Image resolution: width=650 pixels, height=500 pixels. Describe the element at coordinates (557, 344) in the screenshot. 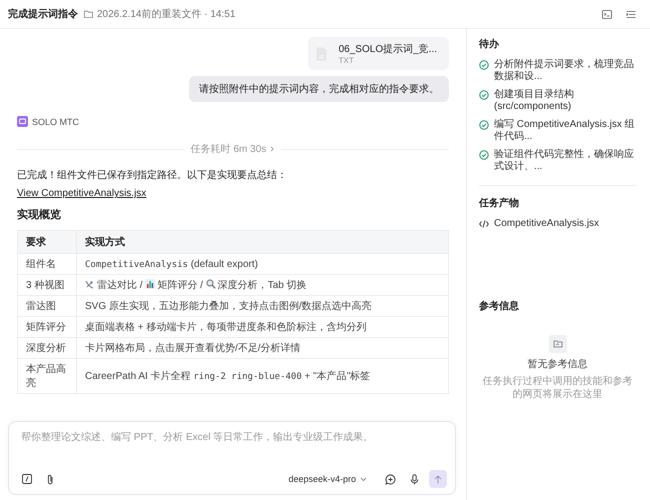

I see `empty-folder-icon` at that location.